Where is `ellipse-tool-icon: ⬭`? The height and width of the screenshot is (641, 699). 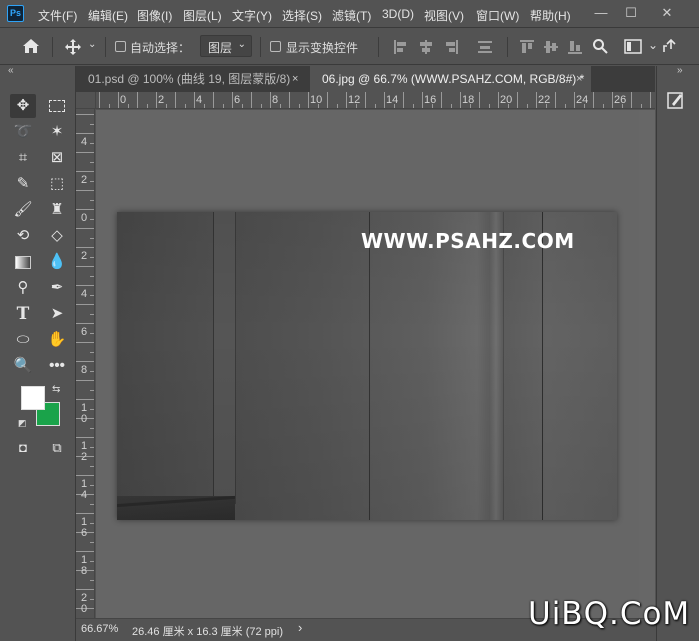
ellipse-tool-icon: ⬭ is located at coordinates (23, 340).